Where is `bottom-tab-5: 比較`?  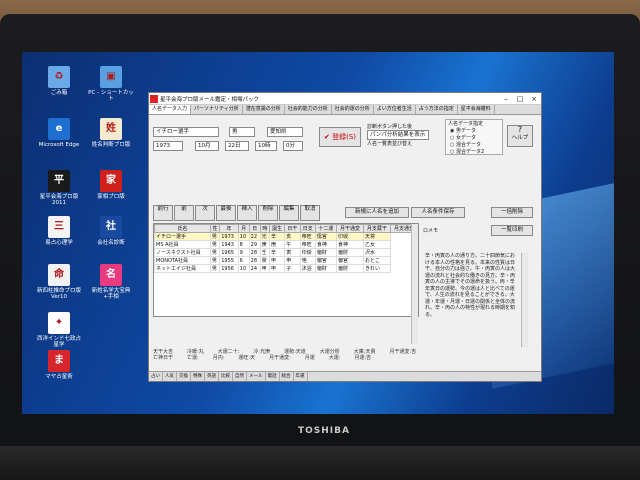
bottom-tab-5: 比較 is located at coordinates (226, 376).